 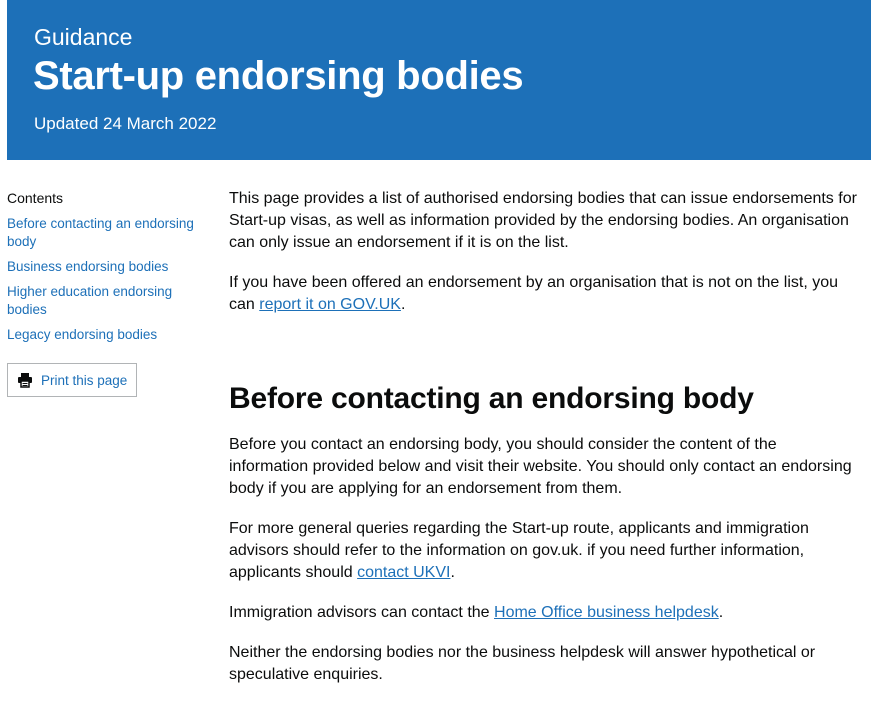 What do you see at coordinates (362, 612) in the screenshot?
I see `advisors-text: Immigration advisors can contact the` at bounding box center [362, 612].